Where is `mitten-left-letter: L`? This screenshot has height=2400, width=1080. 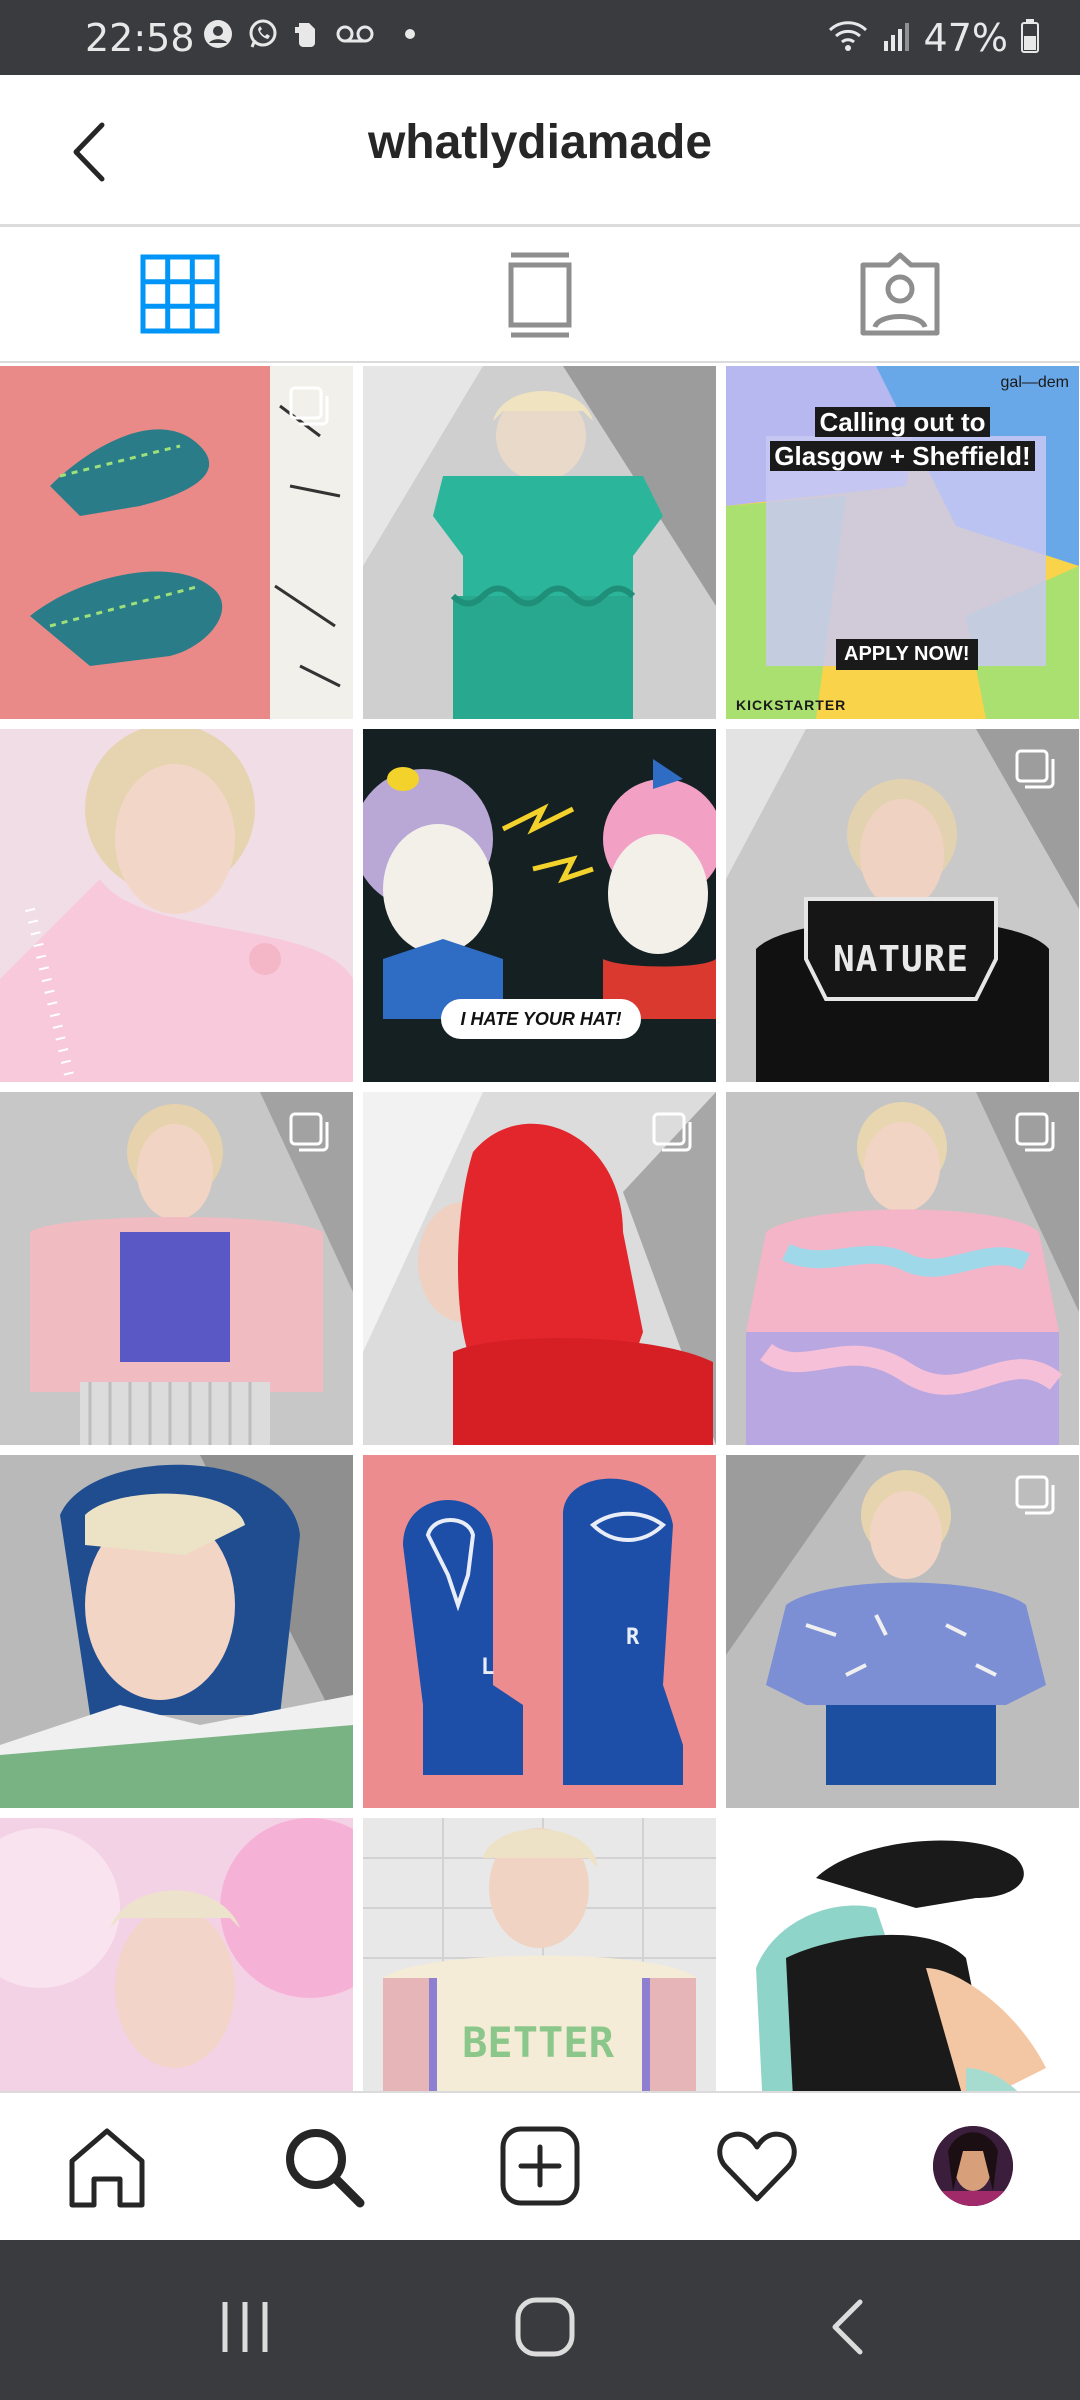
mitten-left-letter: L is located at coordinates (488, 1667).